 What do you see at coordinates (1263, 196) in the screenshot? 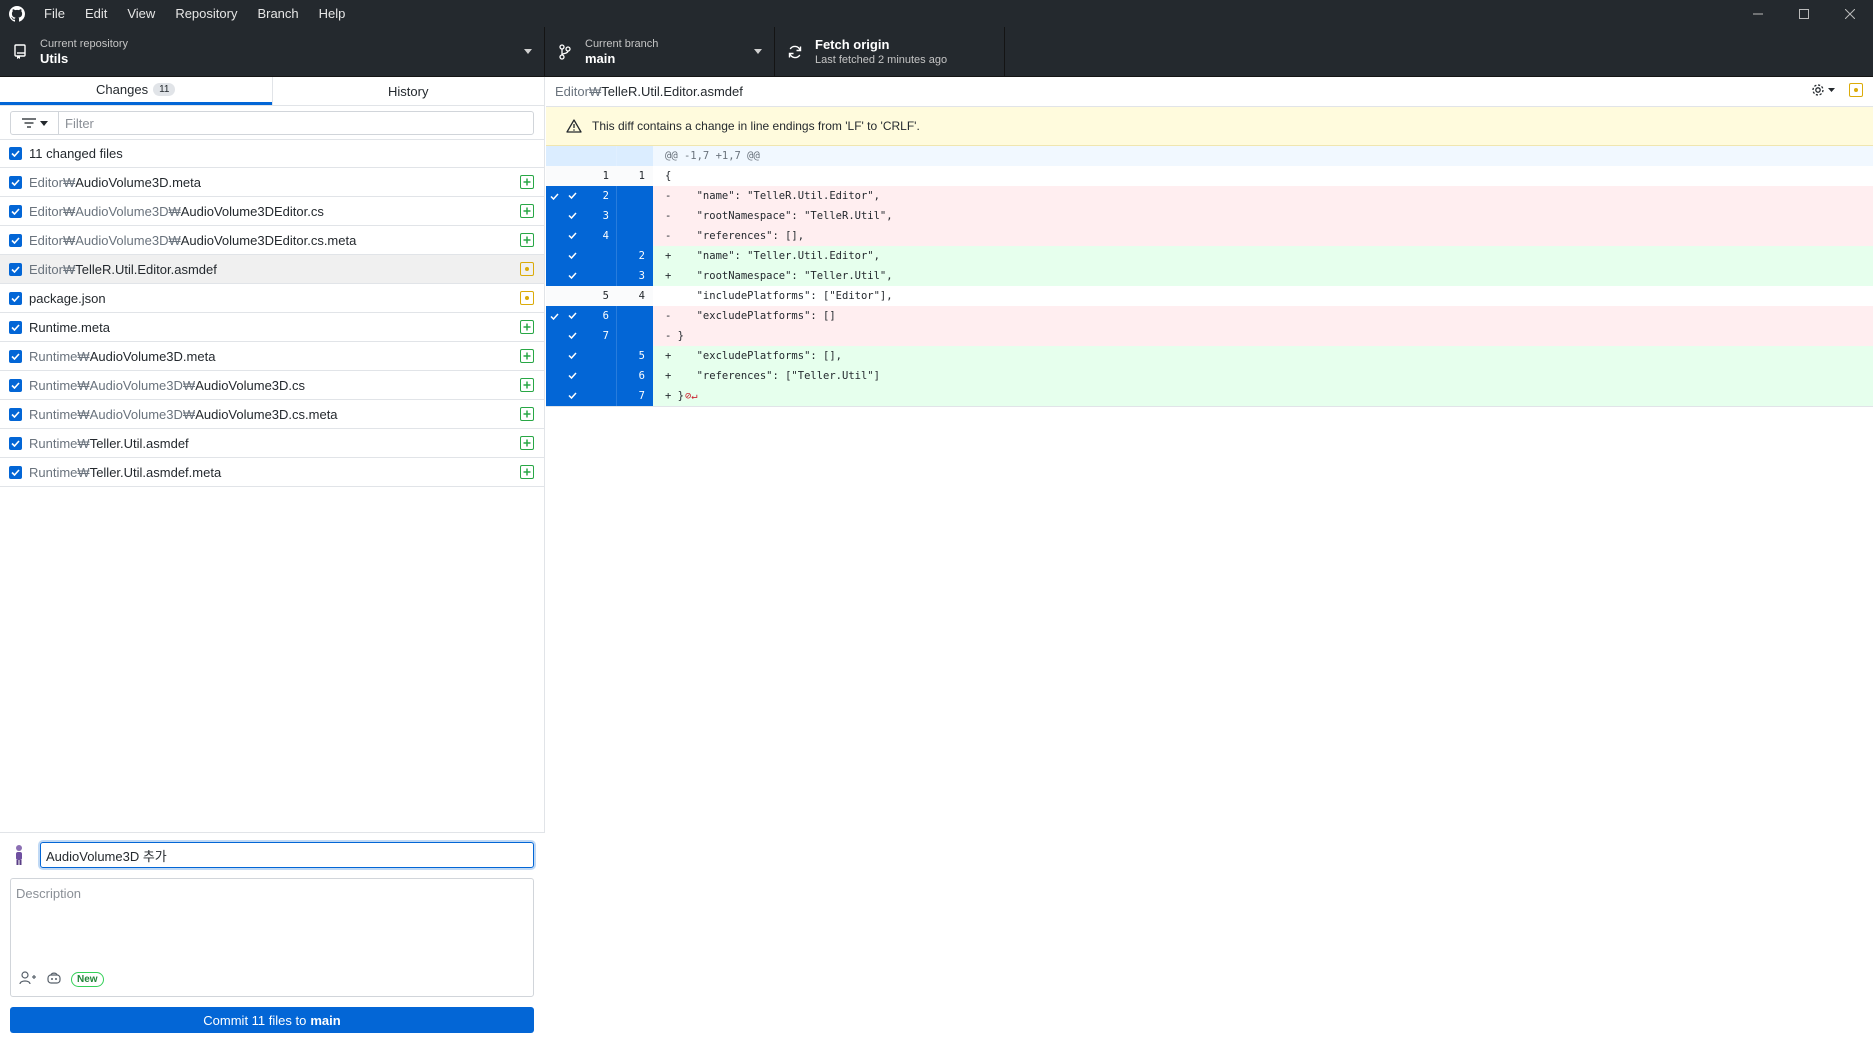
I see `diff-line-code: - "name": "TelleR.Util.Editor",` at bounding box center [1263, 196].